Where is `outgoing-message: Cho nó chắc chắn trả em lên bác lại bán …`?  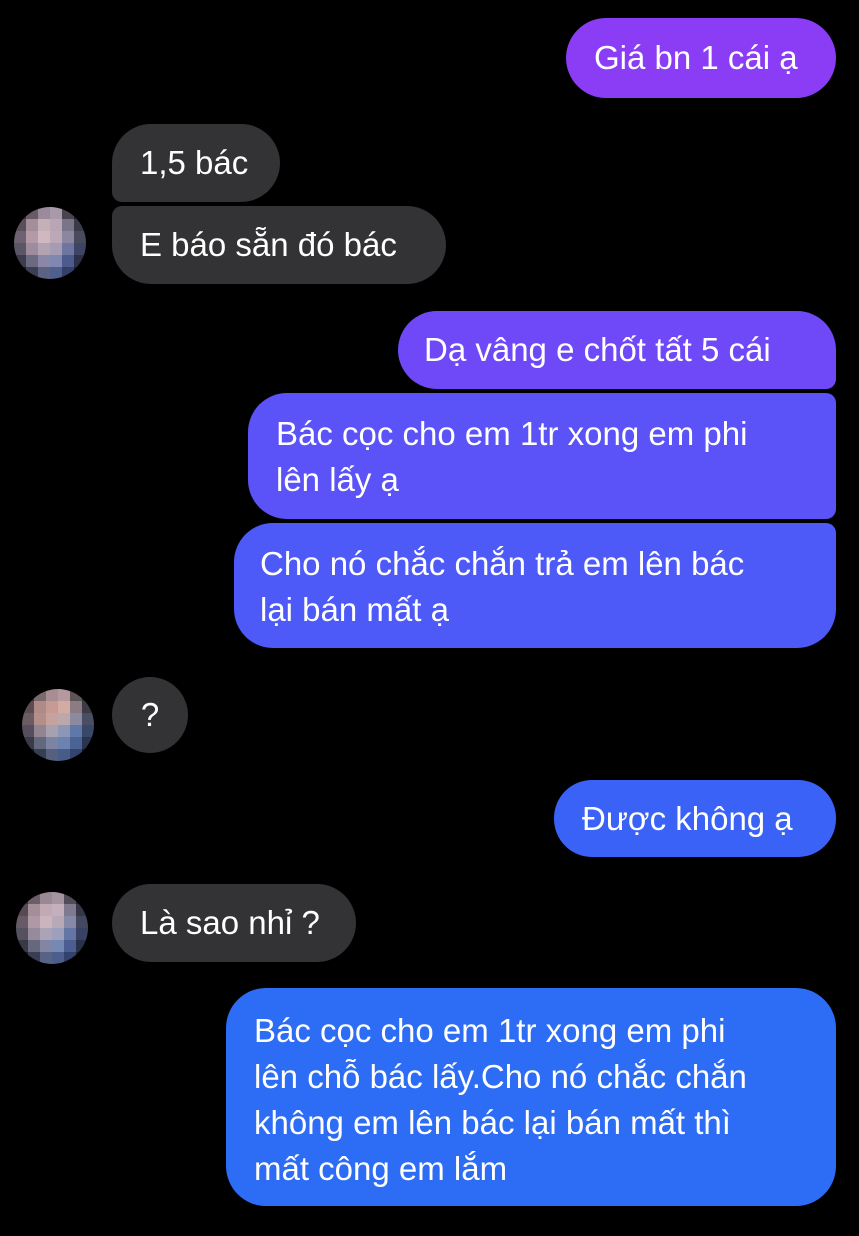
outgoing-message: Cho nó chắc chắn trả em lên bác lại bán … is located at coordinates (535, 585).